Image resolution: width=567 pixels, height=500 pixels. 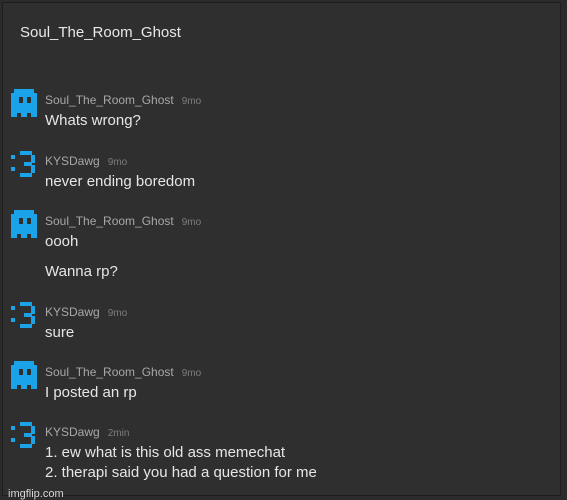 What do you see at coordinates (100, 32) in the screenshot?
I see `chat-title: Soul_The_Room_Ghost` at bounding box center [100, 32].